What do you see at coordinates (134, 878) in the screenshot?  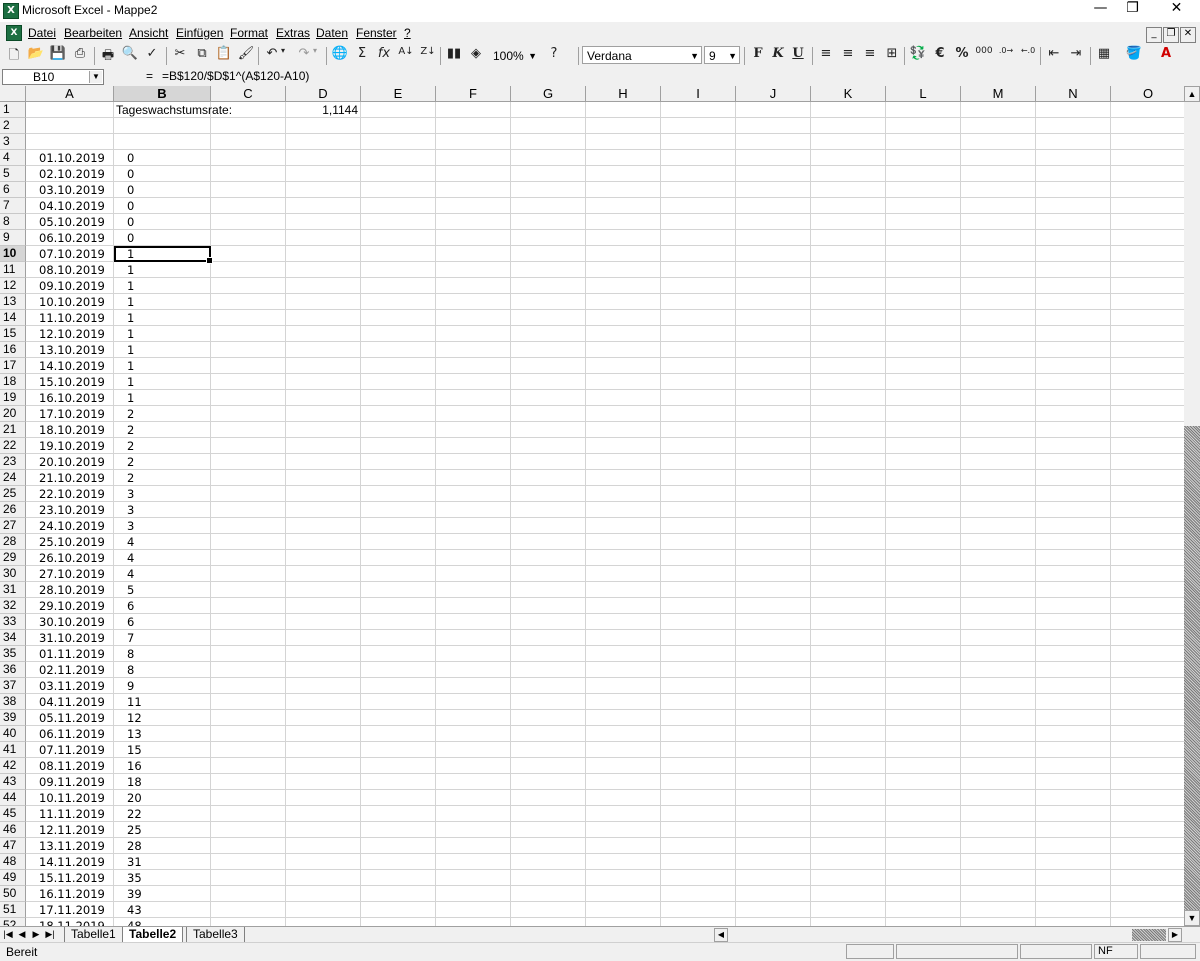 I see `cell-b49: 35` at bounding box center [134, 878].